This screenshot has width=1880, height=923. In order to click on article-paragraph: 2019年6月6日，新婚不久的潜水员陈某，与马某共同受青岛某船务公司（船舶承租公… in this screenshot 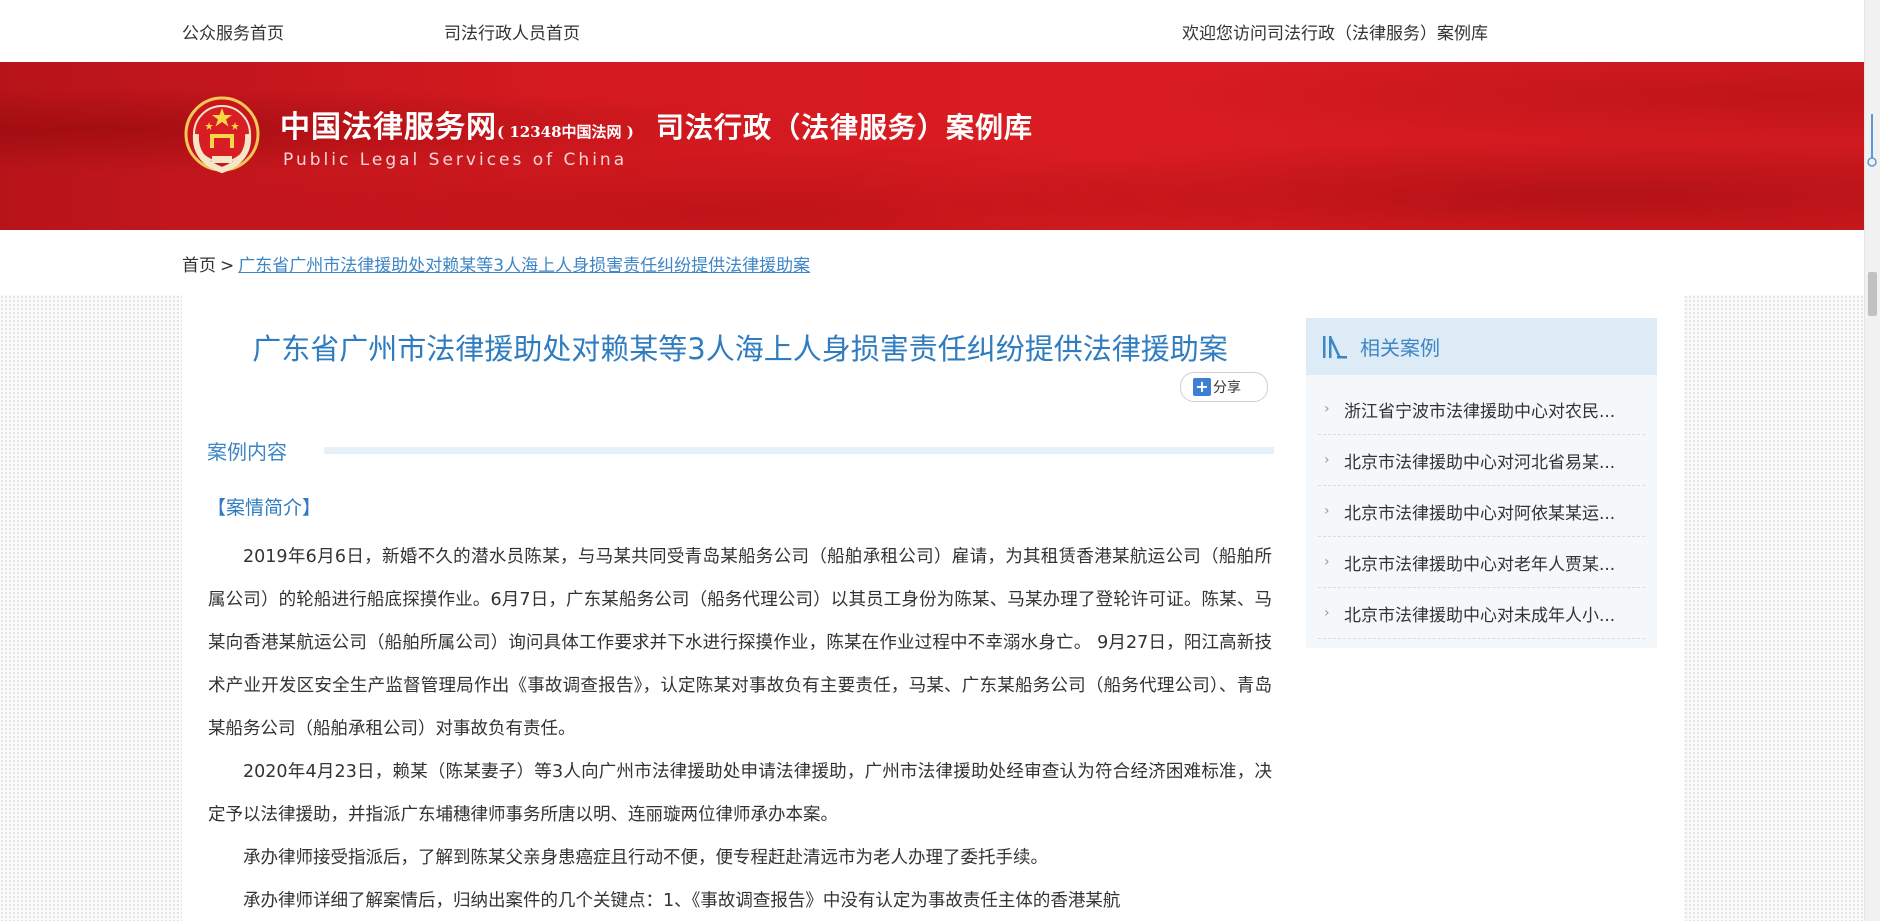, I will do `click(740, 643)`.